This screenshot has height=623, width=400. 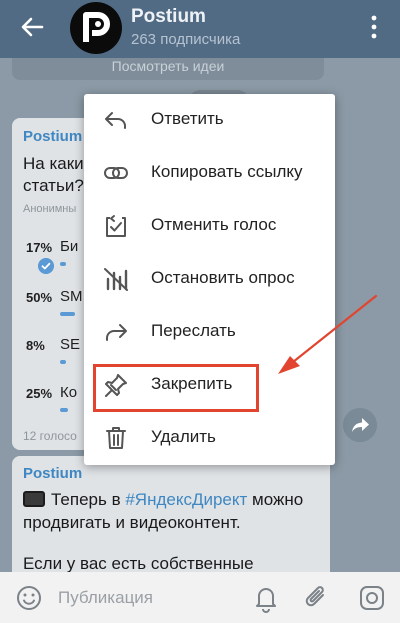 I want to click on poll-option-label: Ко, so click(x=69, y=392).